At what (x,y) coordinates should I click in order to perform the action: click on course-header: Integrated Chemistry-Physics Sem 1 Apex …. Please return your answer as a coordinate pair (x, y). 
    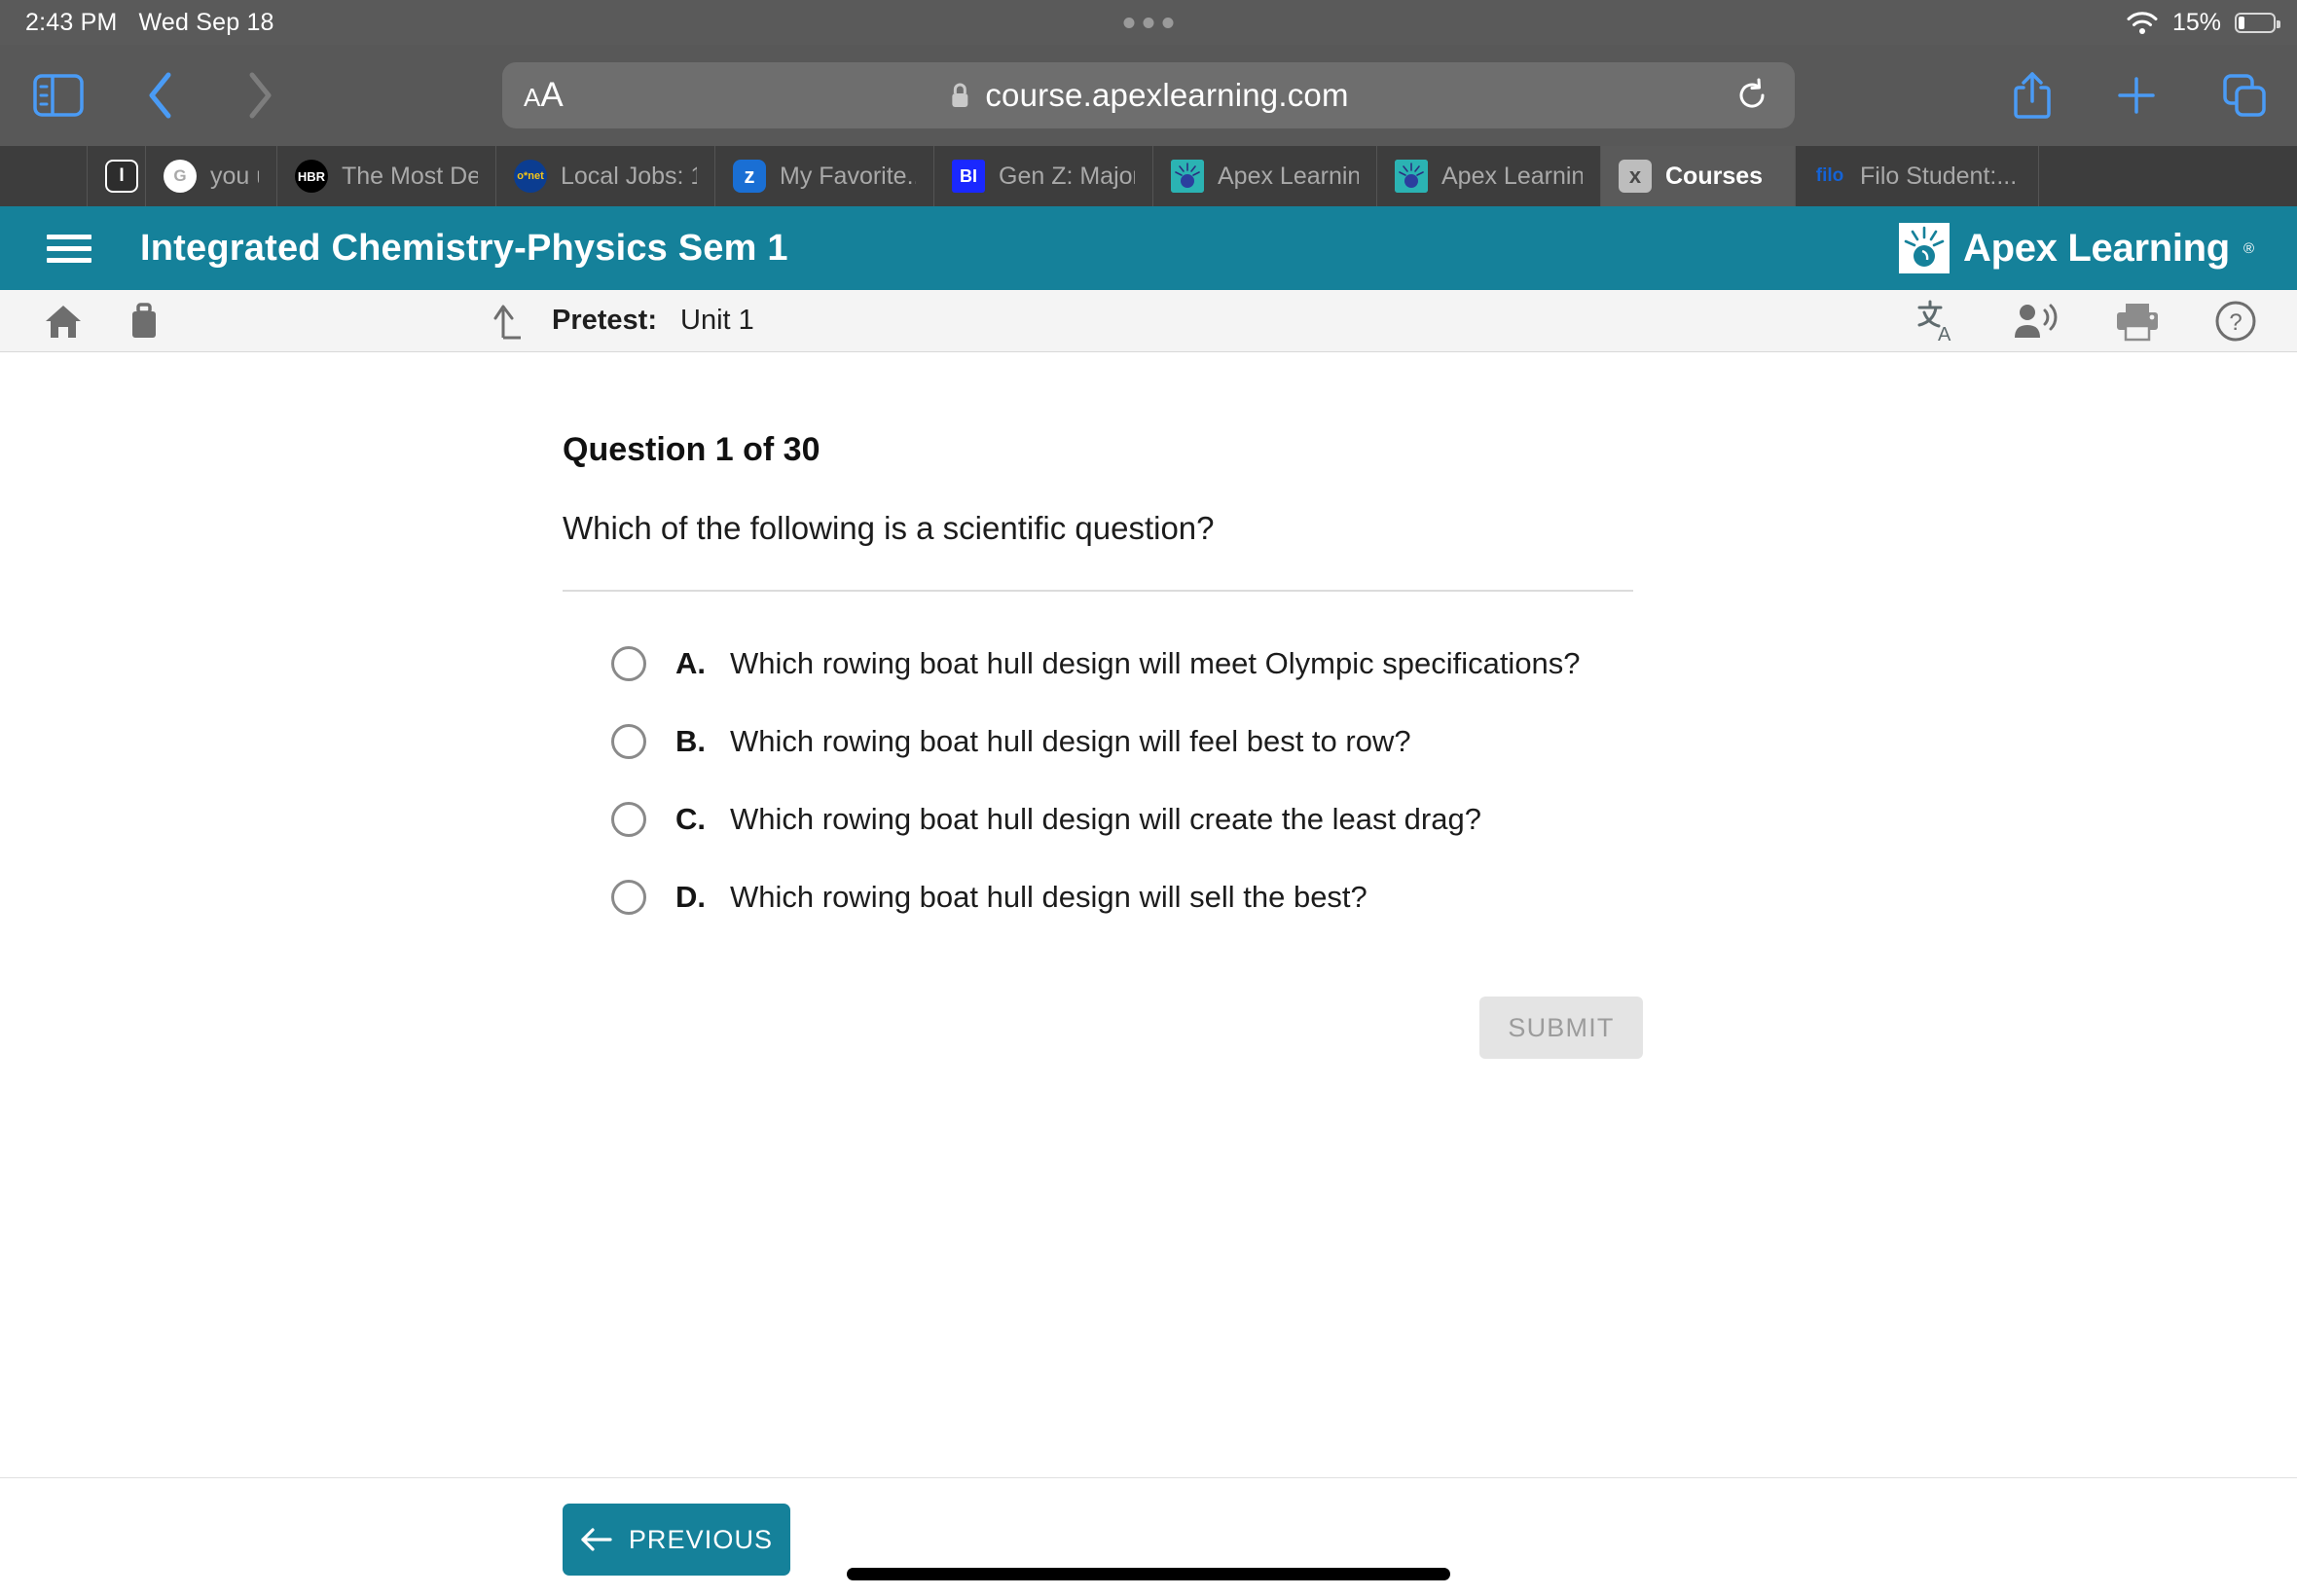
    Looking at the image, I should click on (1148, 248).